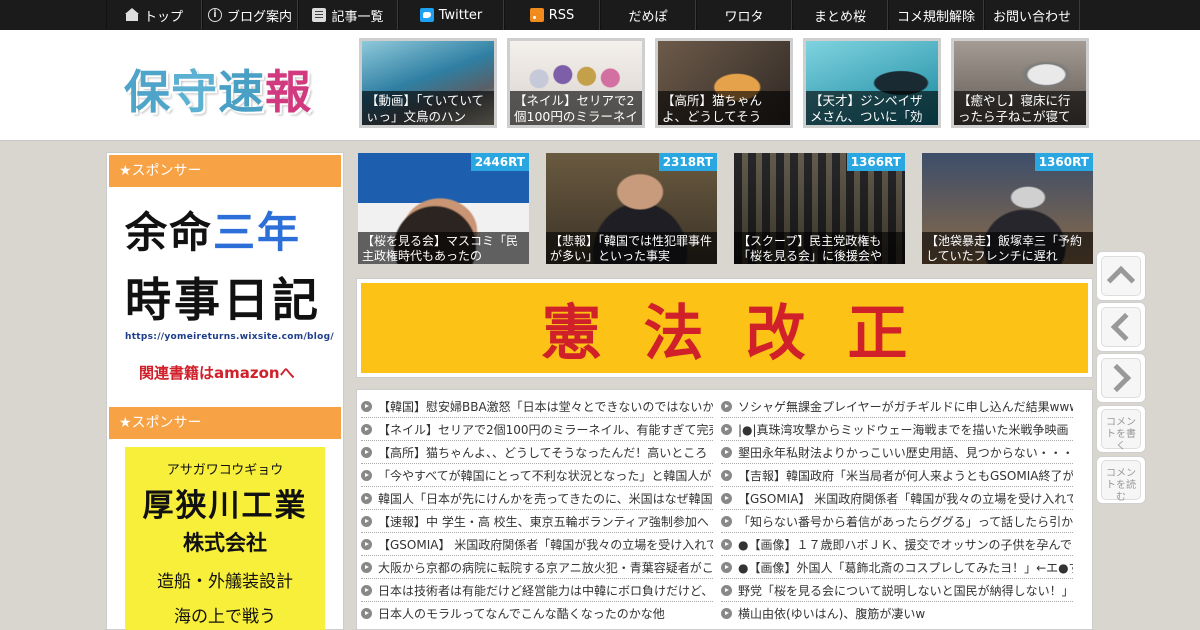 This screenshot has height=630, width=1200. What do you see at coordinates (537, 521) in the screenshot?
I see `list-item: 【速報】中 学生・高 校生、東京五輪ボランティア強制参加へ` at bounding box center [537, 521].